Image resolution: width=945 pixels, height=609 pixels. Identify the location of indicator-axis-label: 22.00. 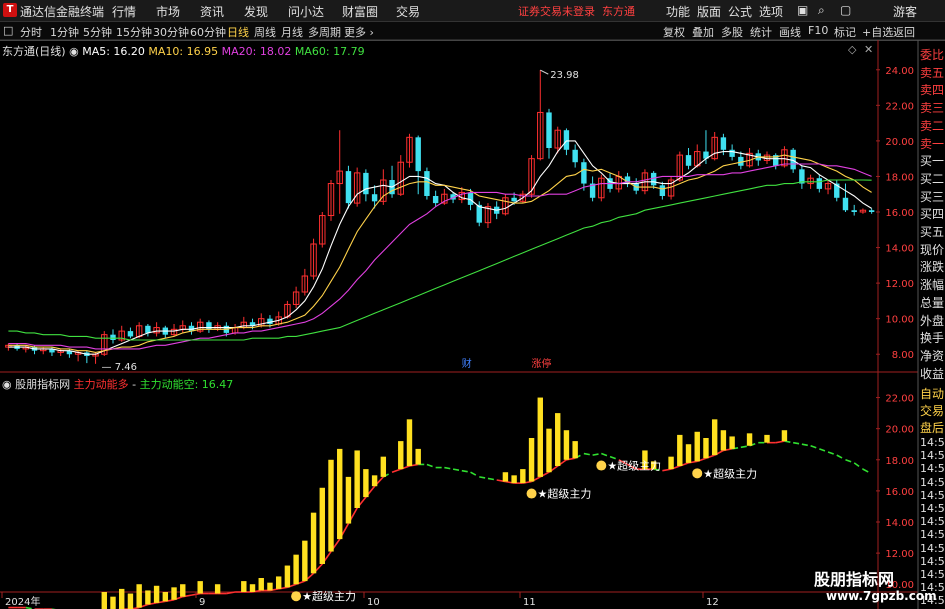
(899, 399).